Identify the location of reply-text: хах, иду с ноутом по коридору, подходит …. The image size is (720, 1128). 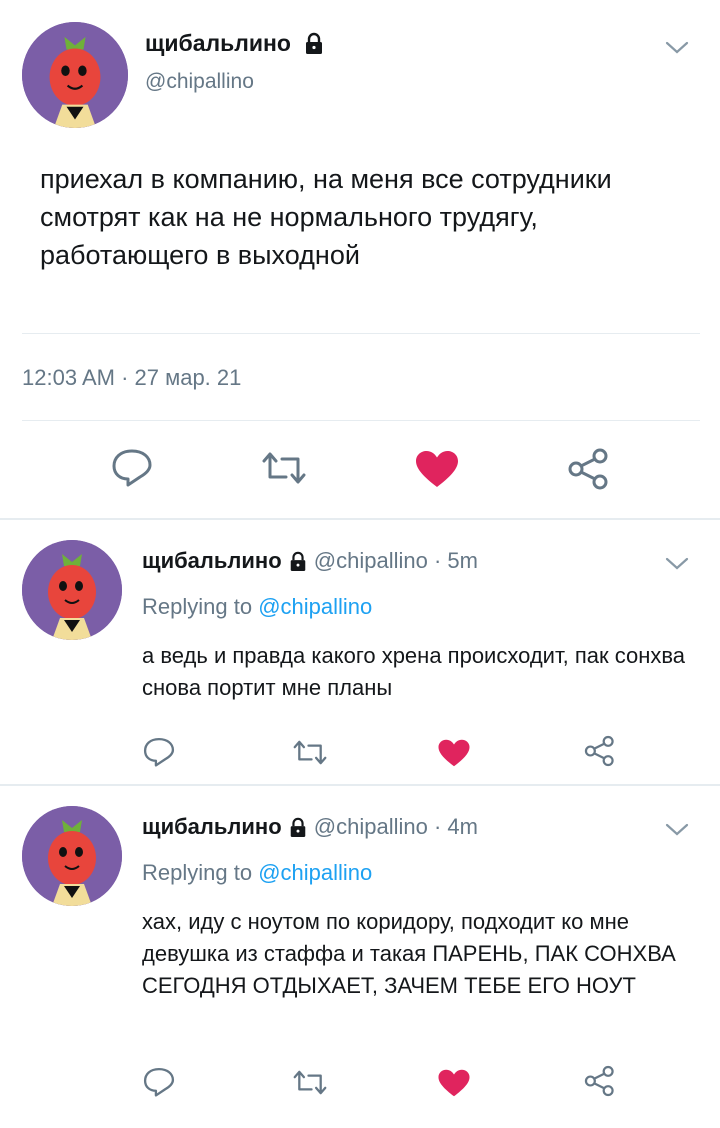
(409, 953).